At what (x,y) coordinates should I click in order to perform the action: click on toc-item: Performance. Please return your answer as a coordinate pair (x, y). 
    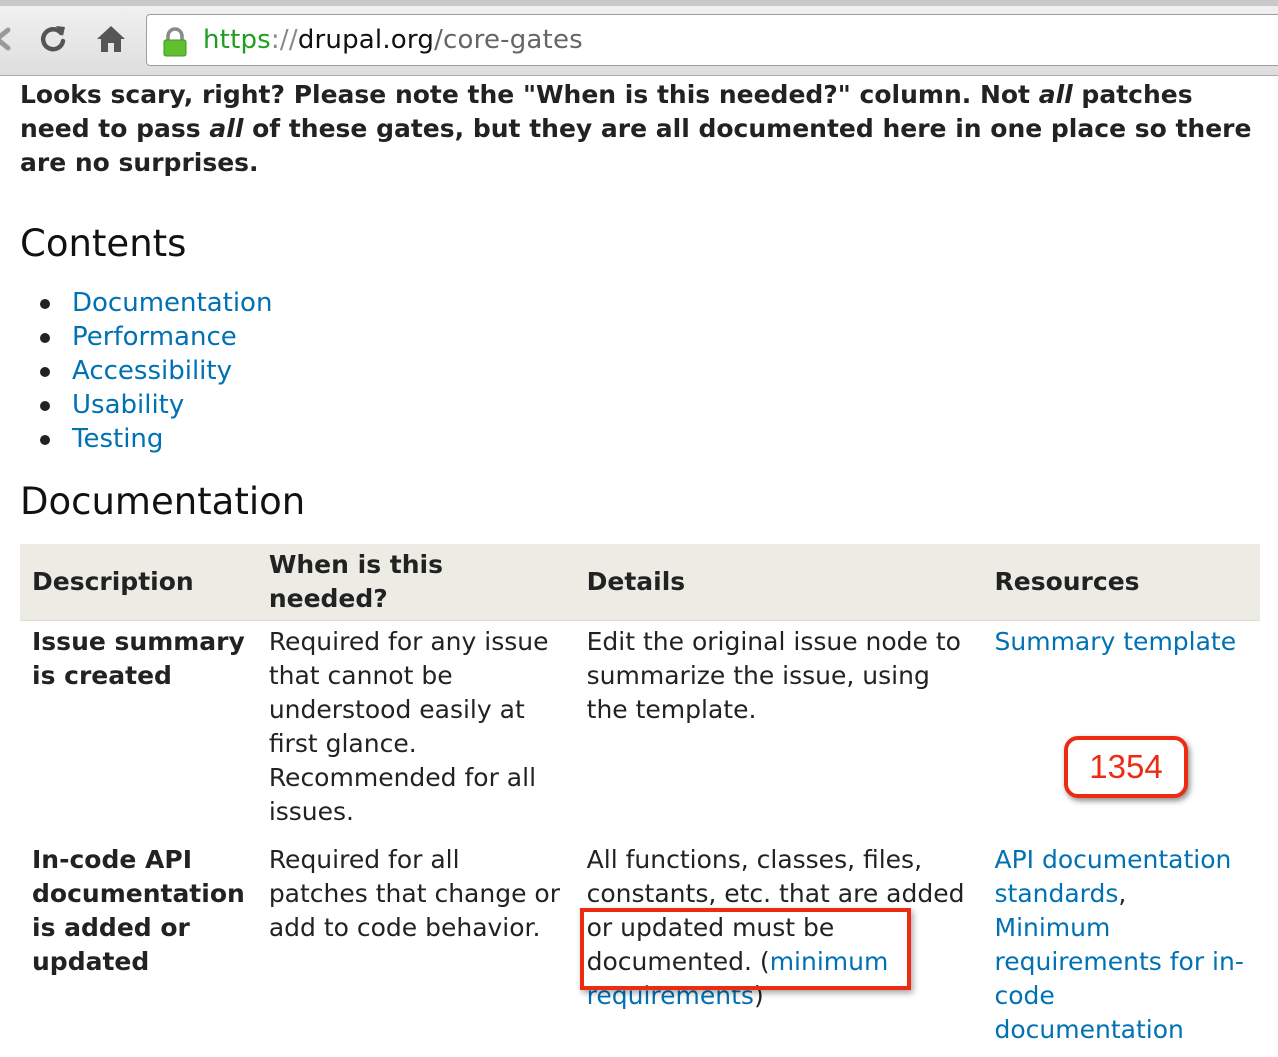
    Looking at the image, I should click on (155, 337).